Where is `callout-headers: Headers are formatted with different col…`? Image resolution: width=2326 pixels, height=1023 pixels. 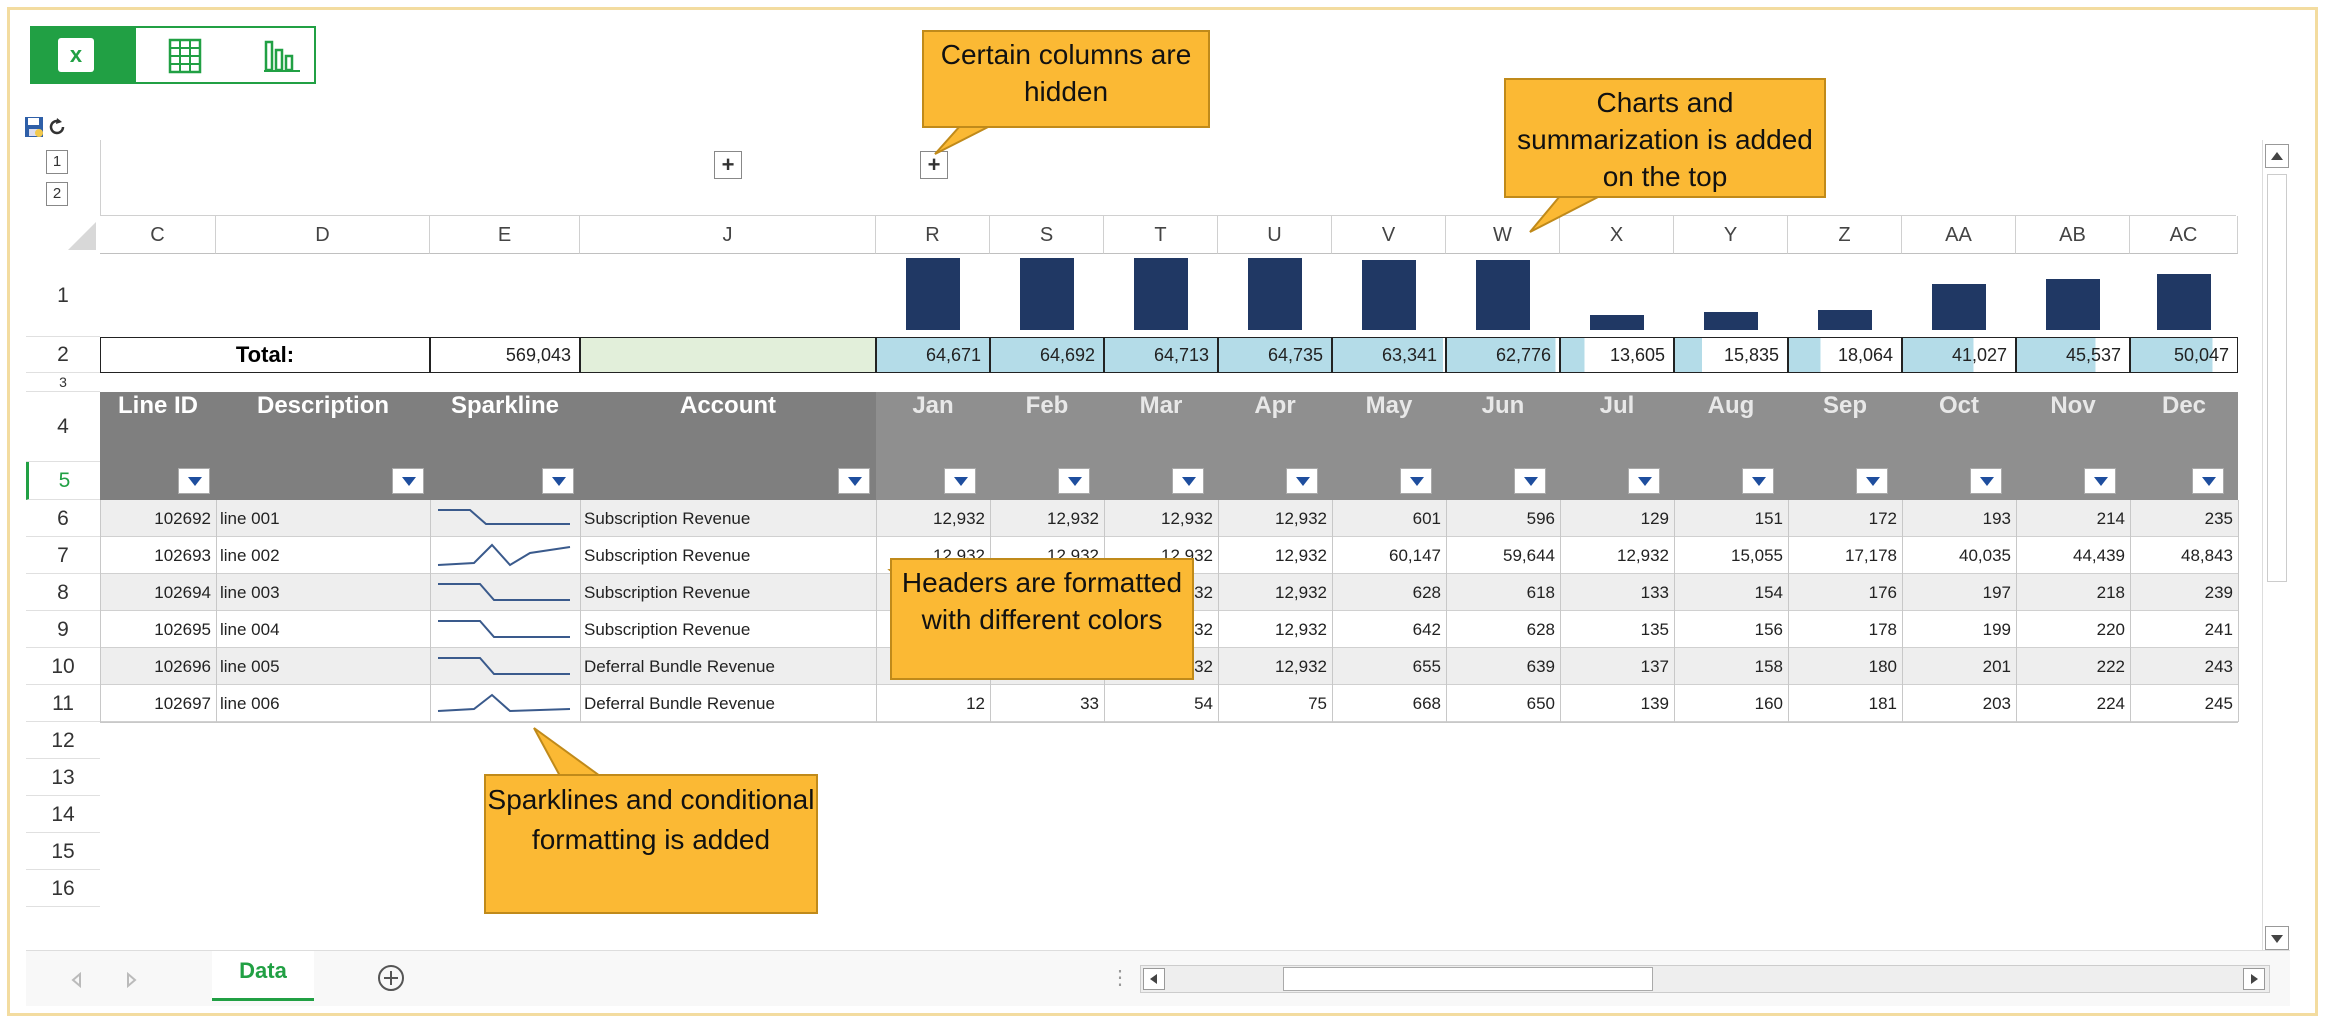 callout-headers: Headers are formatted with different col… is located at coordinates (1042, 619).